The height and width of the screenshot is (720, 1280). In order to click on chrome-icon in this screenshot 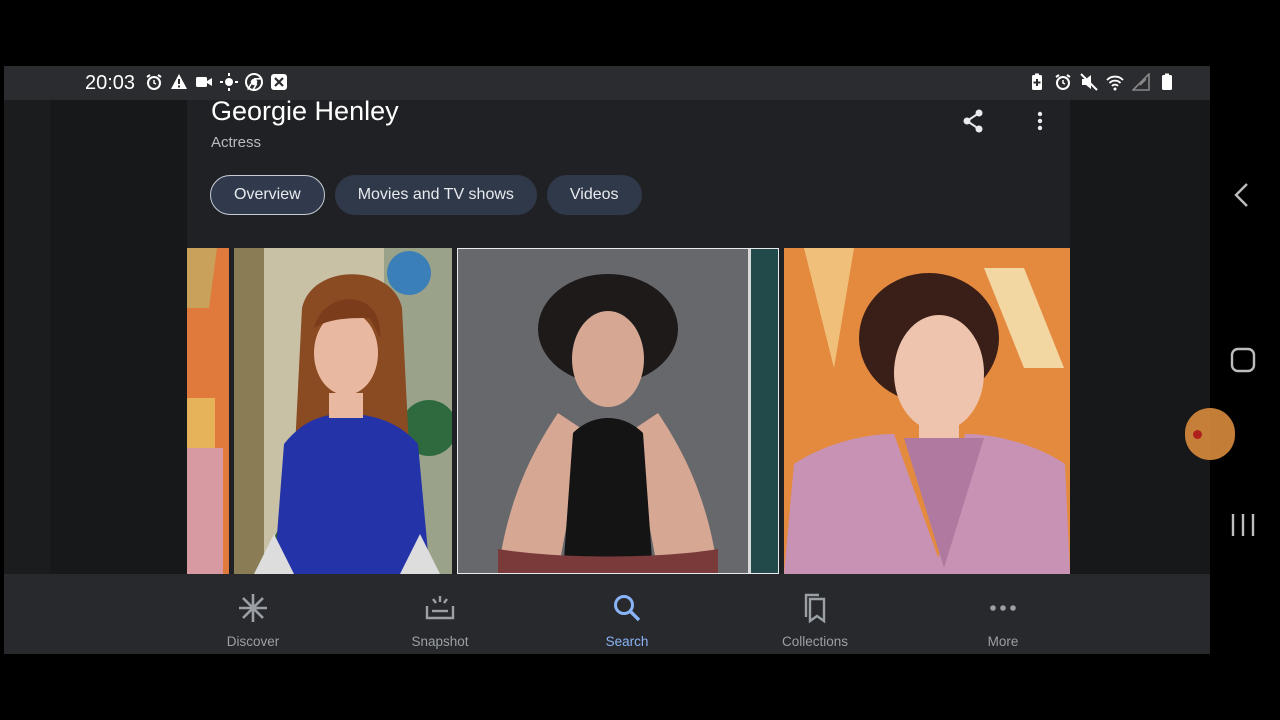, I will do `click(254, 82)`.